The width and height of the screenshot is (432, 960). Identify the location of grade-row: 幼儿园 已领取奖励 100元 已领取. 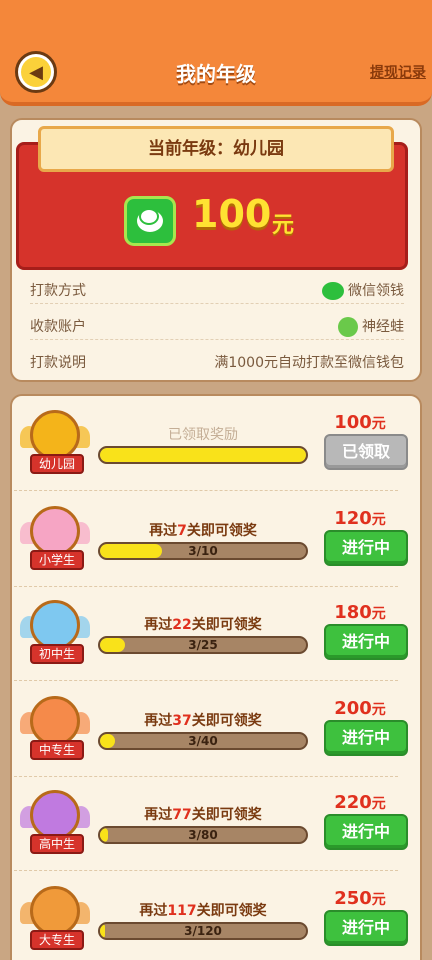
(216, 445).